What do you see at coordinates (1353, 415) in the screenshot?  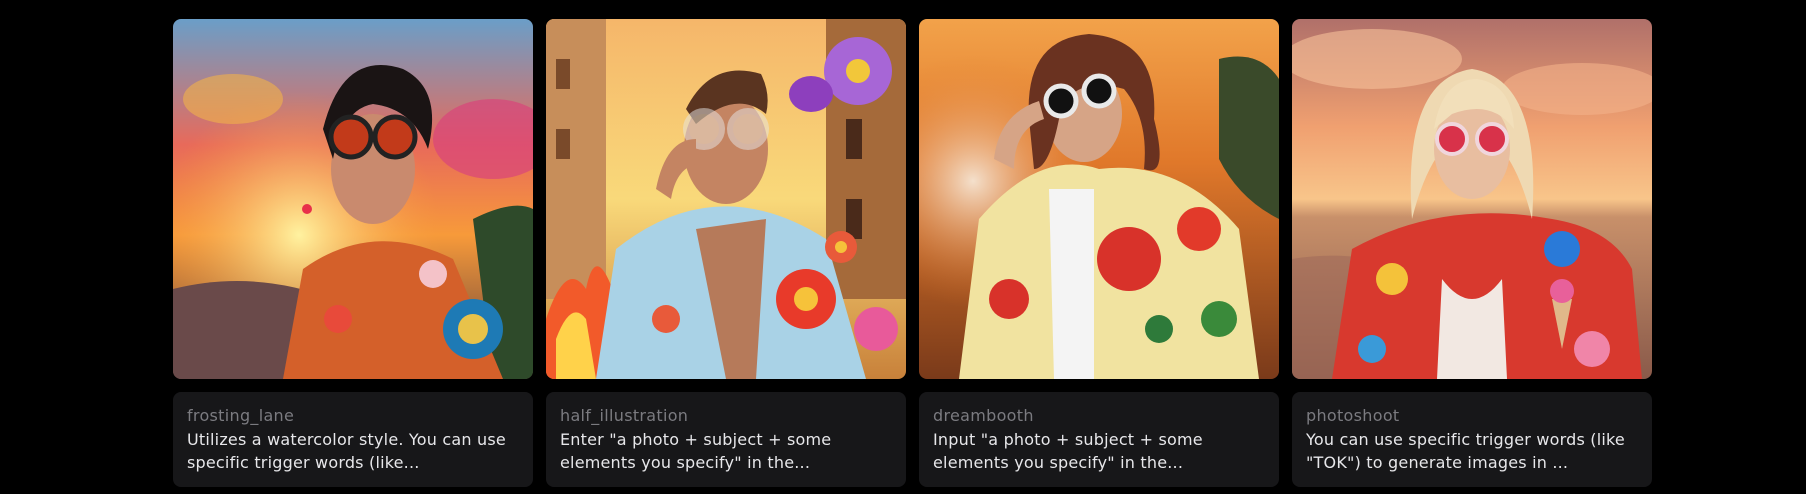 I see `model-name: photoshoot` at bounding box center [1353, 415].